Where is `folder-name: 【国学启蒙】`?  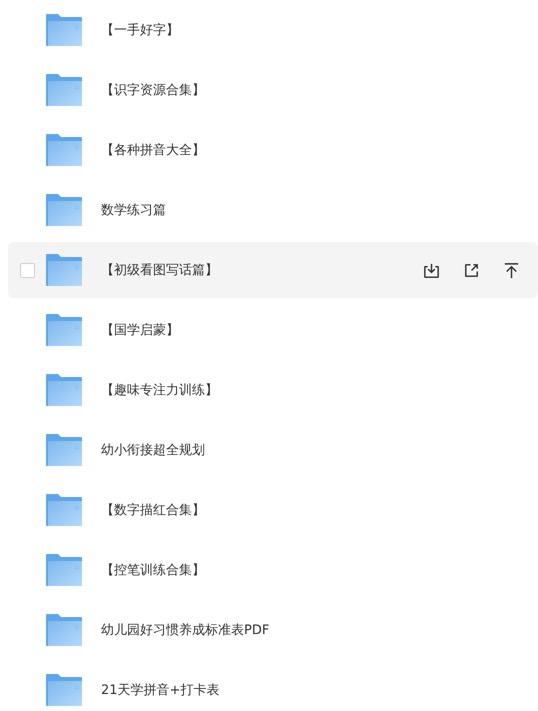 folder-name: 【国学启蒙】 is located at coordinates (319, 330).